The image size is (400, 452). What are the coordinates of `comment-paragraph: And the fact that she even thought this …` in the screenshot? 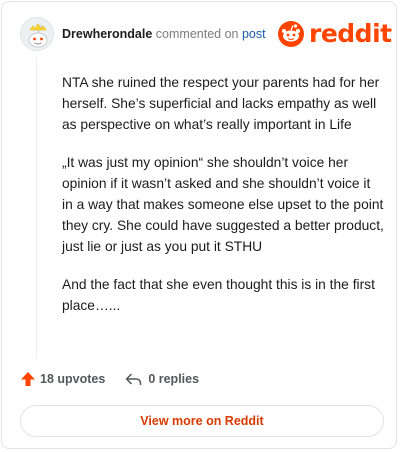 It's located at (218, 295).